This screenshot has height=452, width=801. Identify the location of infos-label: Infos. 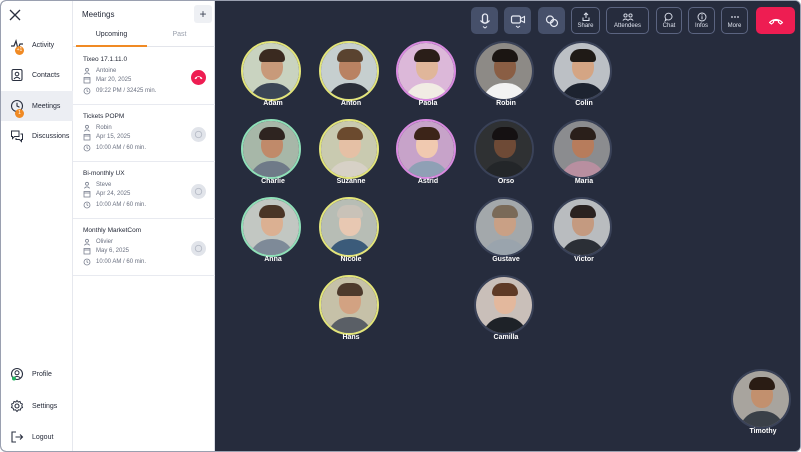
(701, 25).